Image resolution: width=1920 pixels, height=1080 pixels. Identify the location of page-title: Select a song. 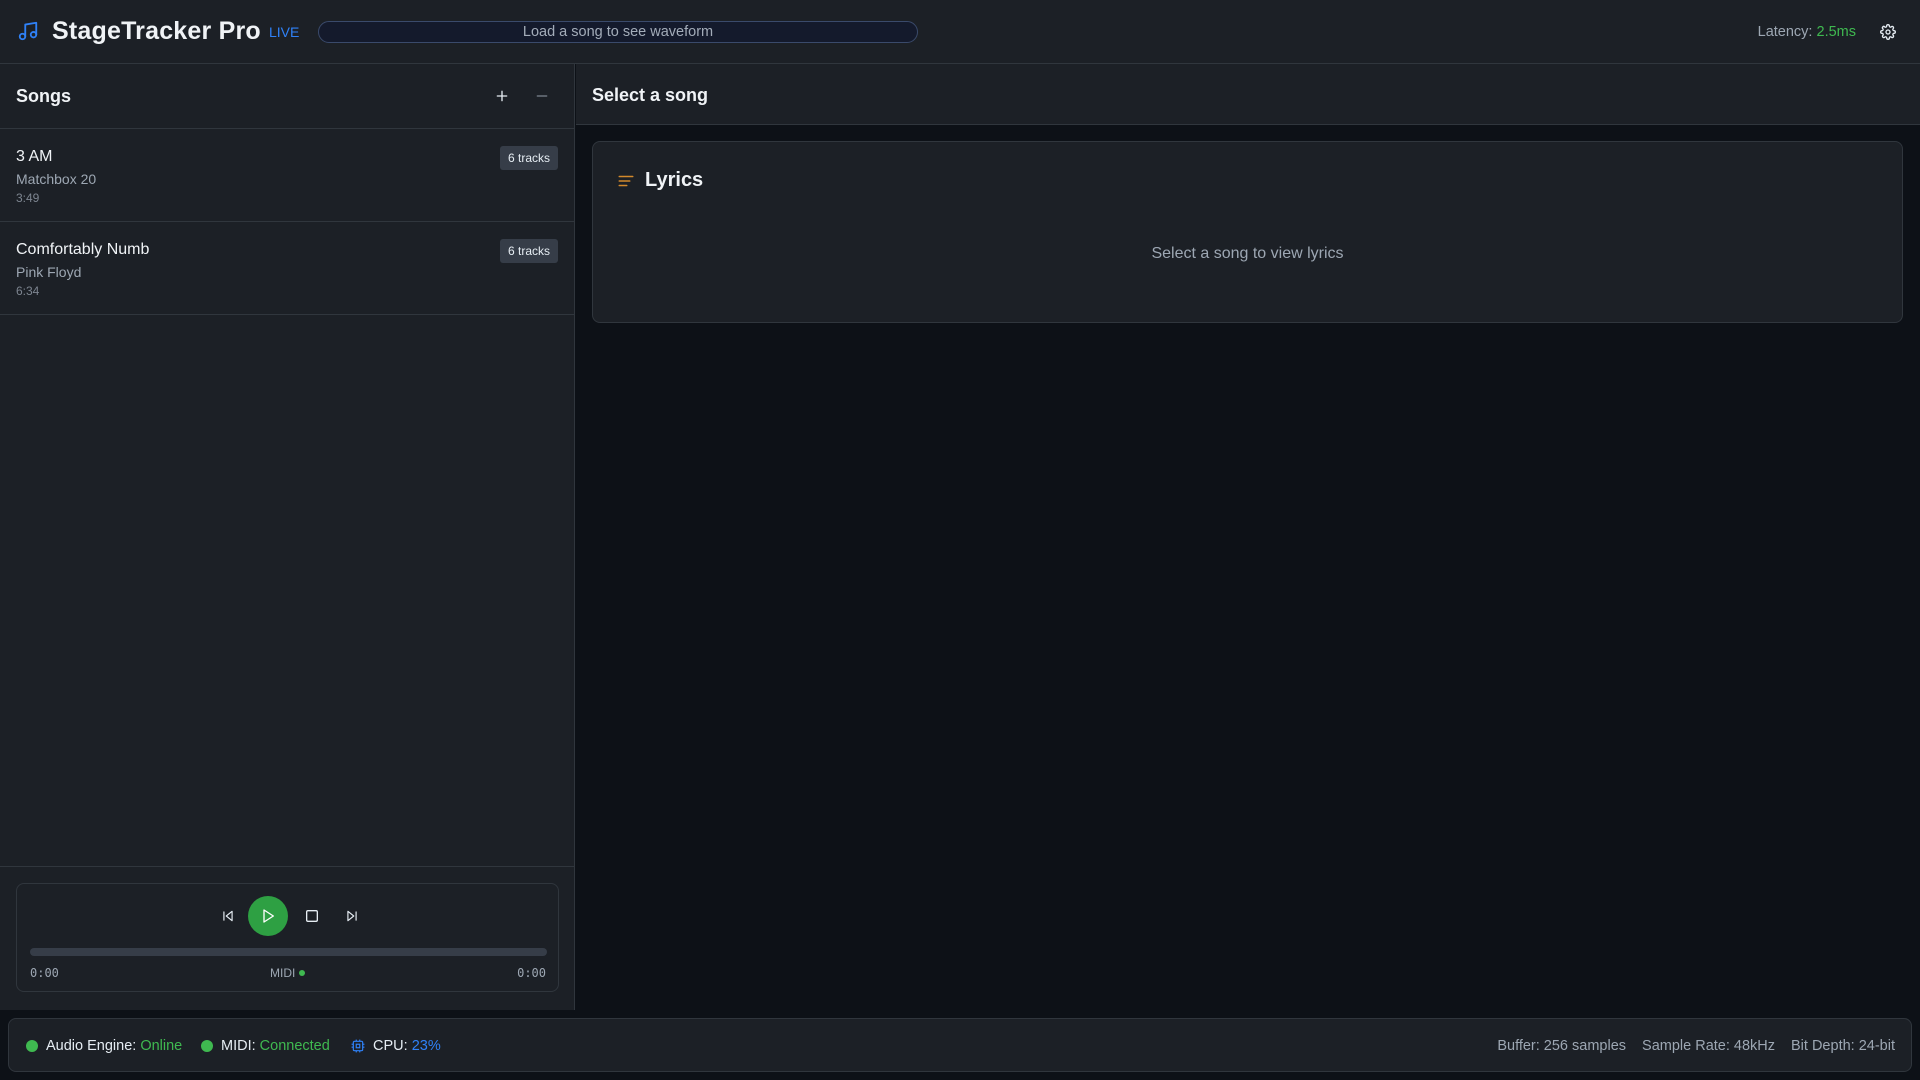
(650, 95).